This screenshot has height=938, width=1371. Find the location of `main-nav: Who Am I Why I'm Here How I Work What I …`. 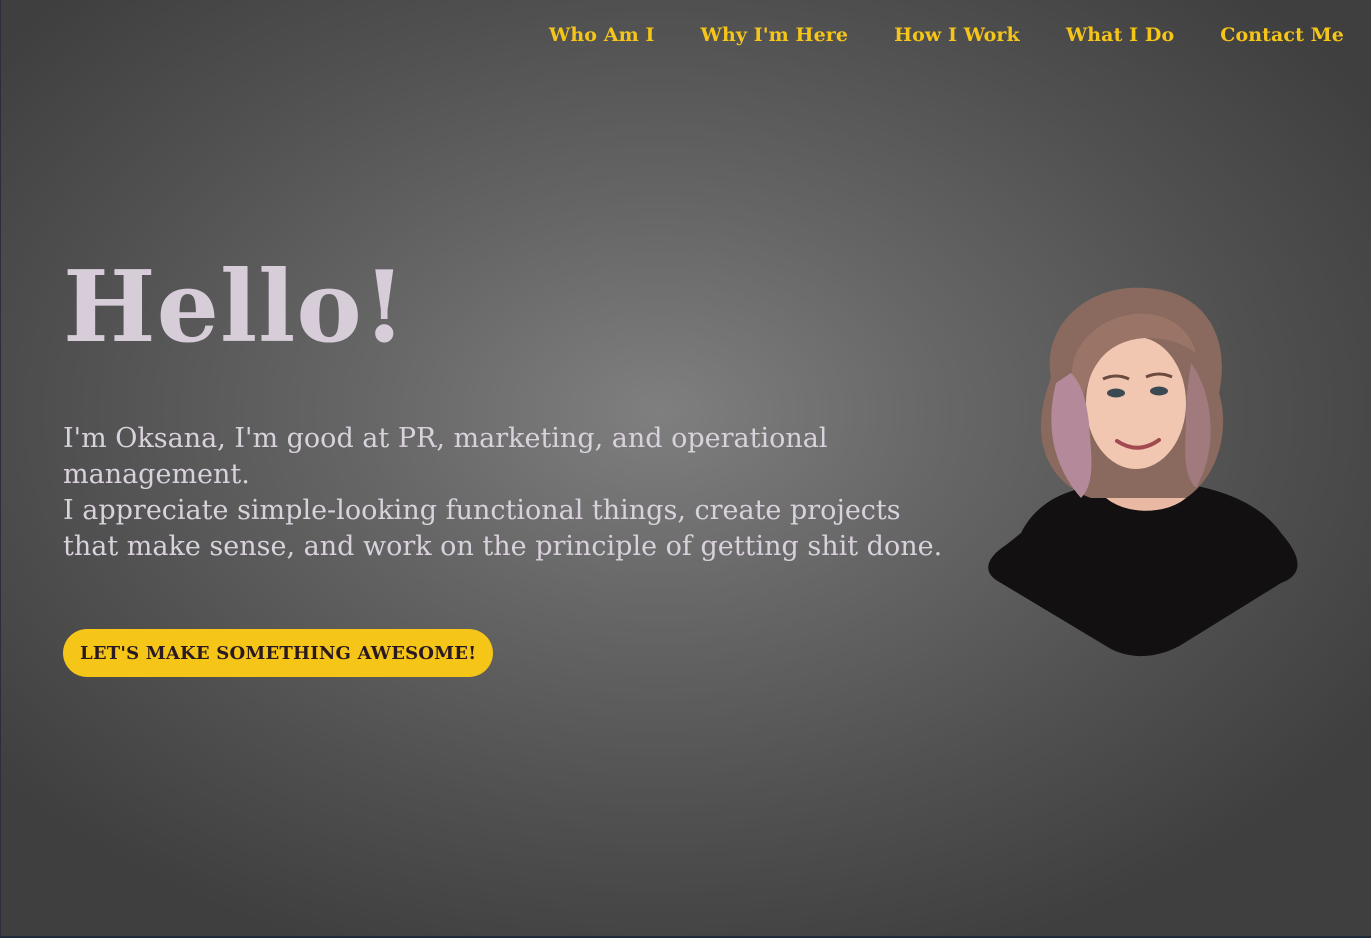

main-nav: Who Am I Why I'm Here How I Work What I … is located at coordinates (946, 35).